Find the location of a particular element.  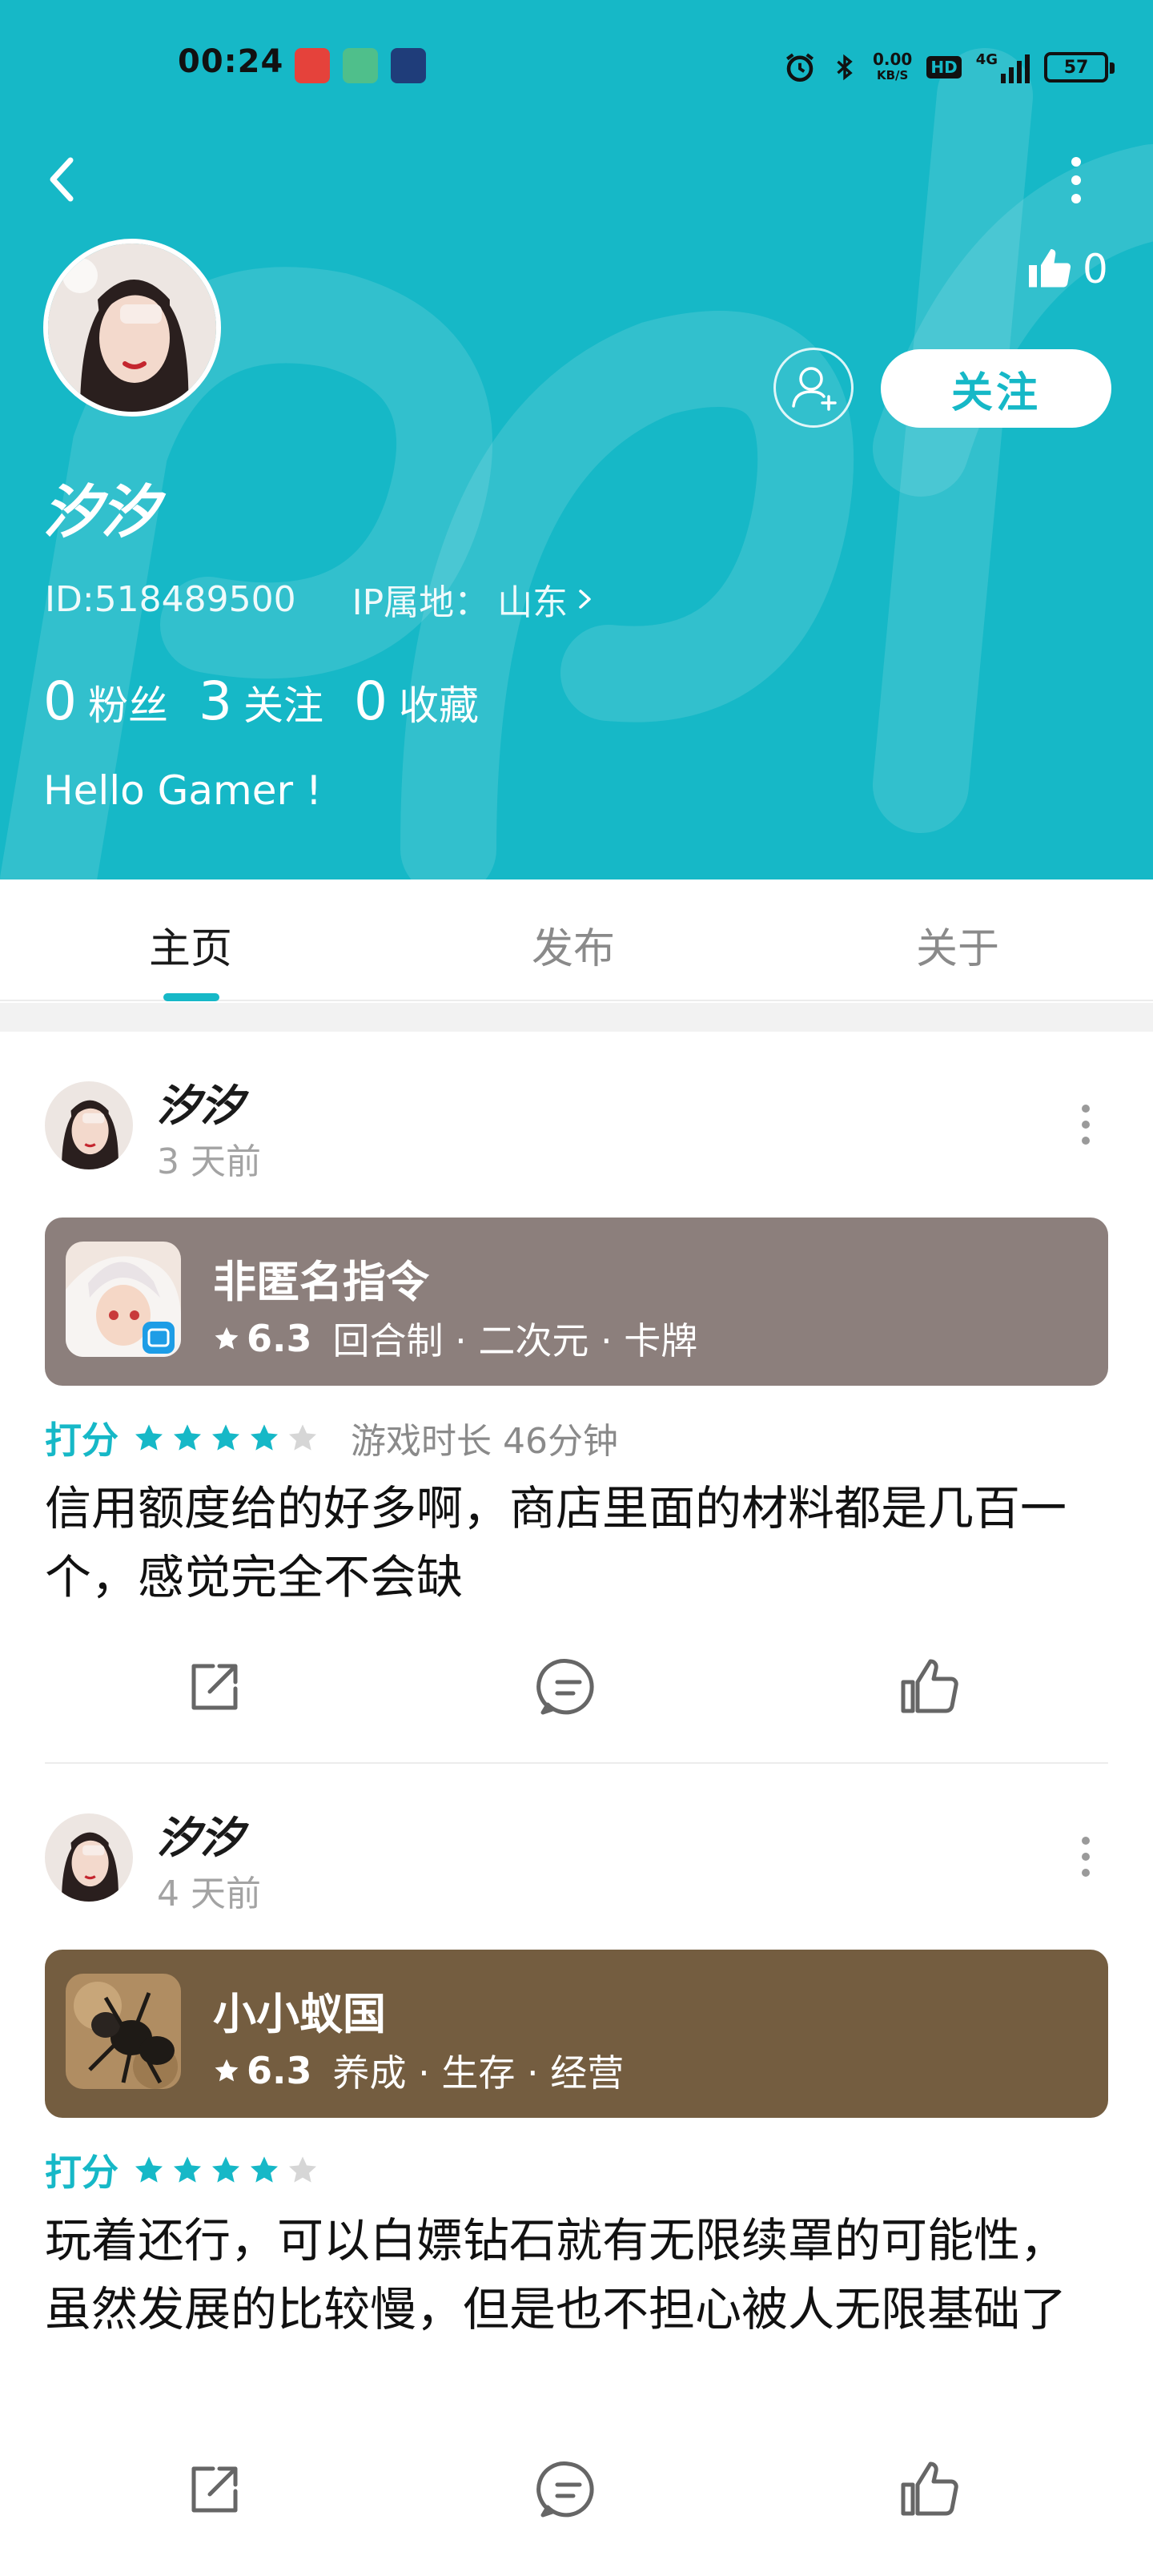

profile-name: 汐汐 is located at coordinates (101, 512).